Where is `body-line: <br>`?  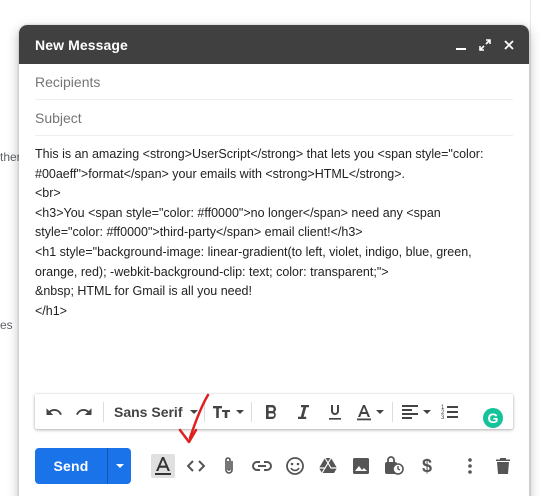
body-line: <br> is located at coordinates (48, 193).